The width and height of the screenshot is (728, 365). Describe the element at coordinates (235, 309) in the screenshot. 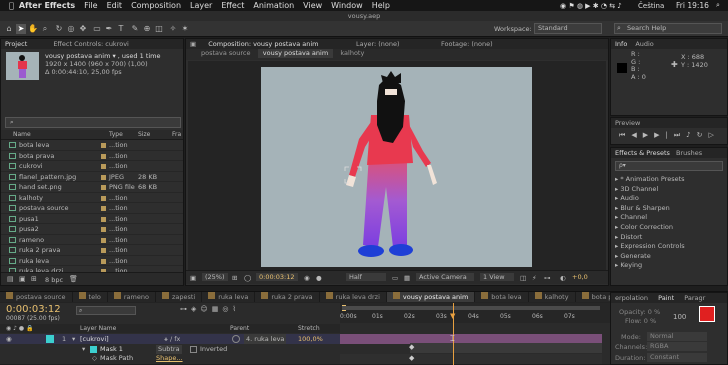

I see `graph-editor-icon: ⌇` at that location.